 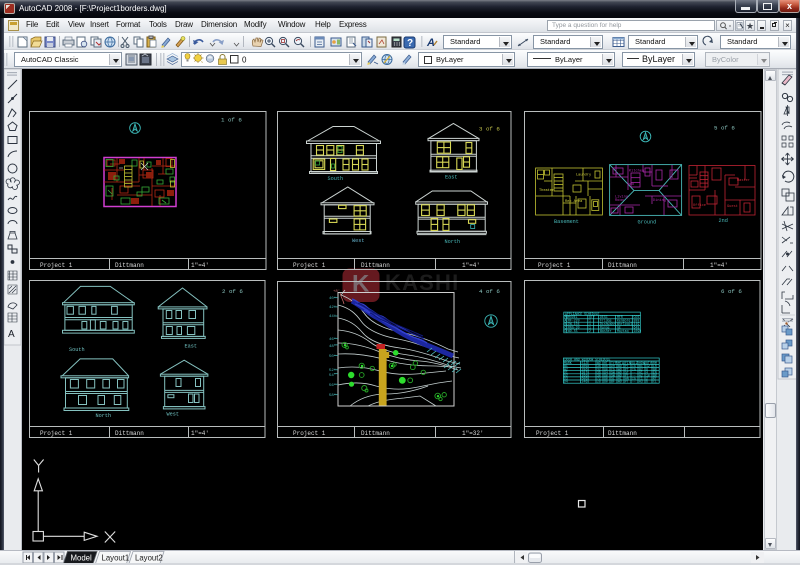 I want to click on svg-text: 44', so click(x=332, y=316).